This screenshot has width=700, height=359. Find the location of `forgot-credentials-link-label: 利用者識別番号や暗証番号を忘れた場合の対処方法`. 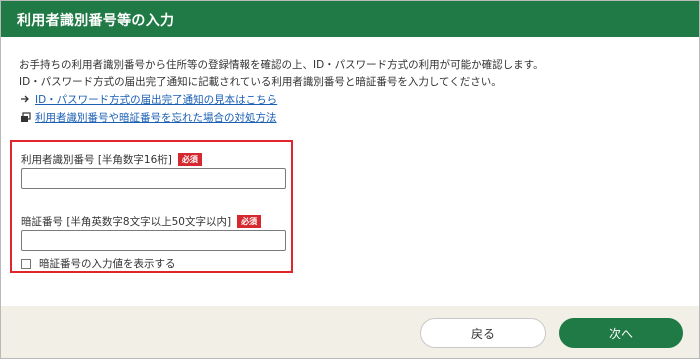

forgot-credentials-link-label: 利用者識別番号や暗証番号を忘れた場合の対処方法 is located at coordinates (156, 117).